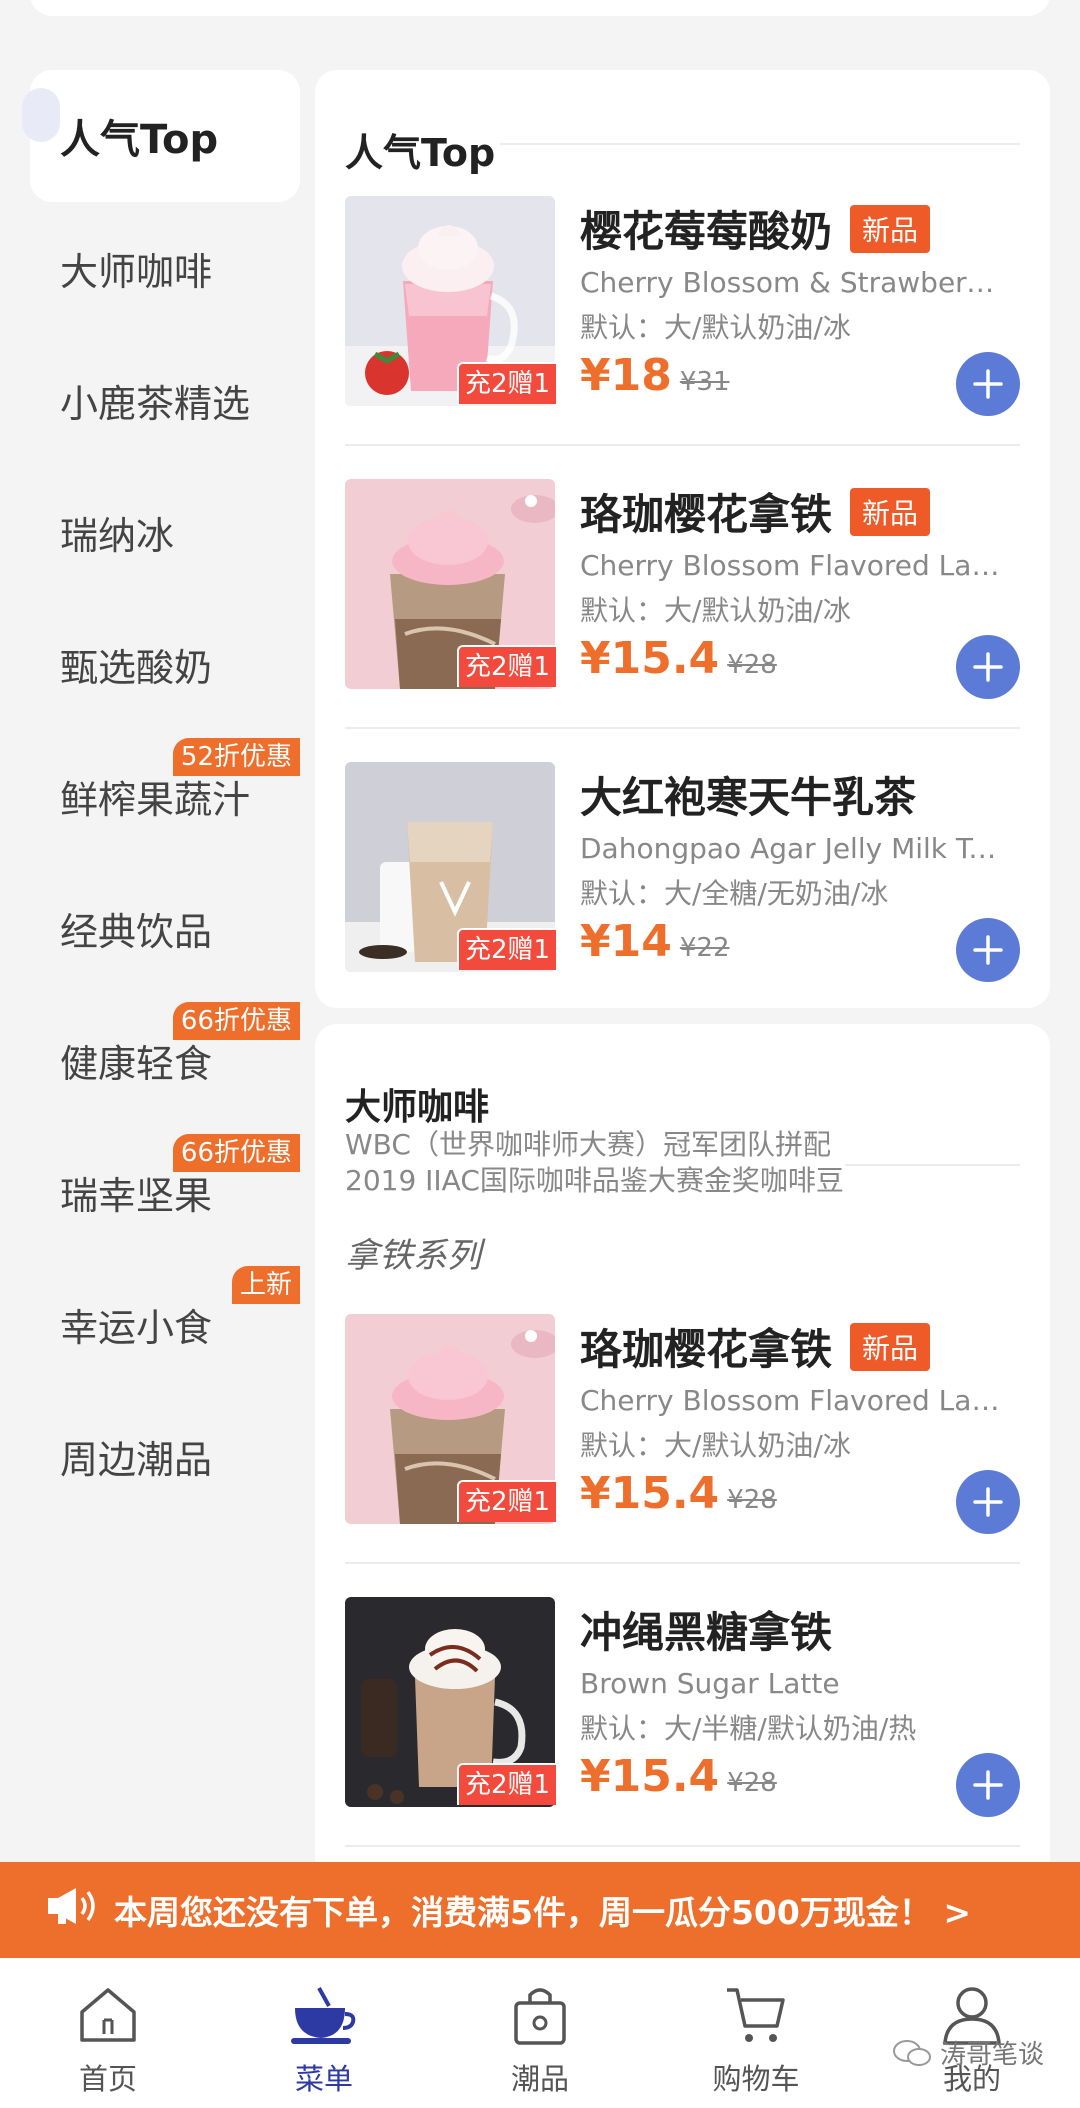 Image resolution: width=1080 pixels, height=2108 pixels. Describe the element at coordinates (136, 271) in the screenshot. I see `sidebar-item-label: 大师咖啡` at that location.